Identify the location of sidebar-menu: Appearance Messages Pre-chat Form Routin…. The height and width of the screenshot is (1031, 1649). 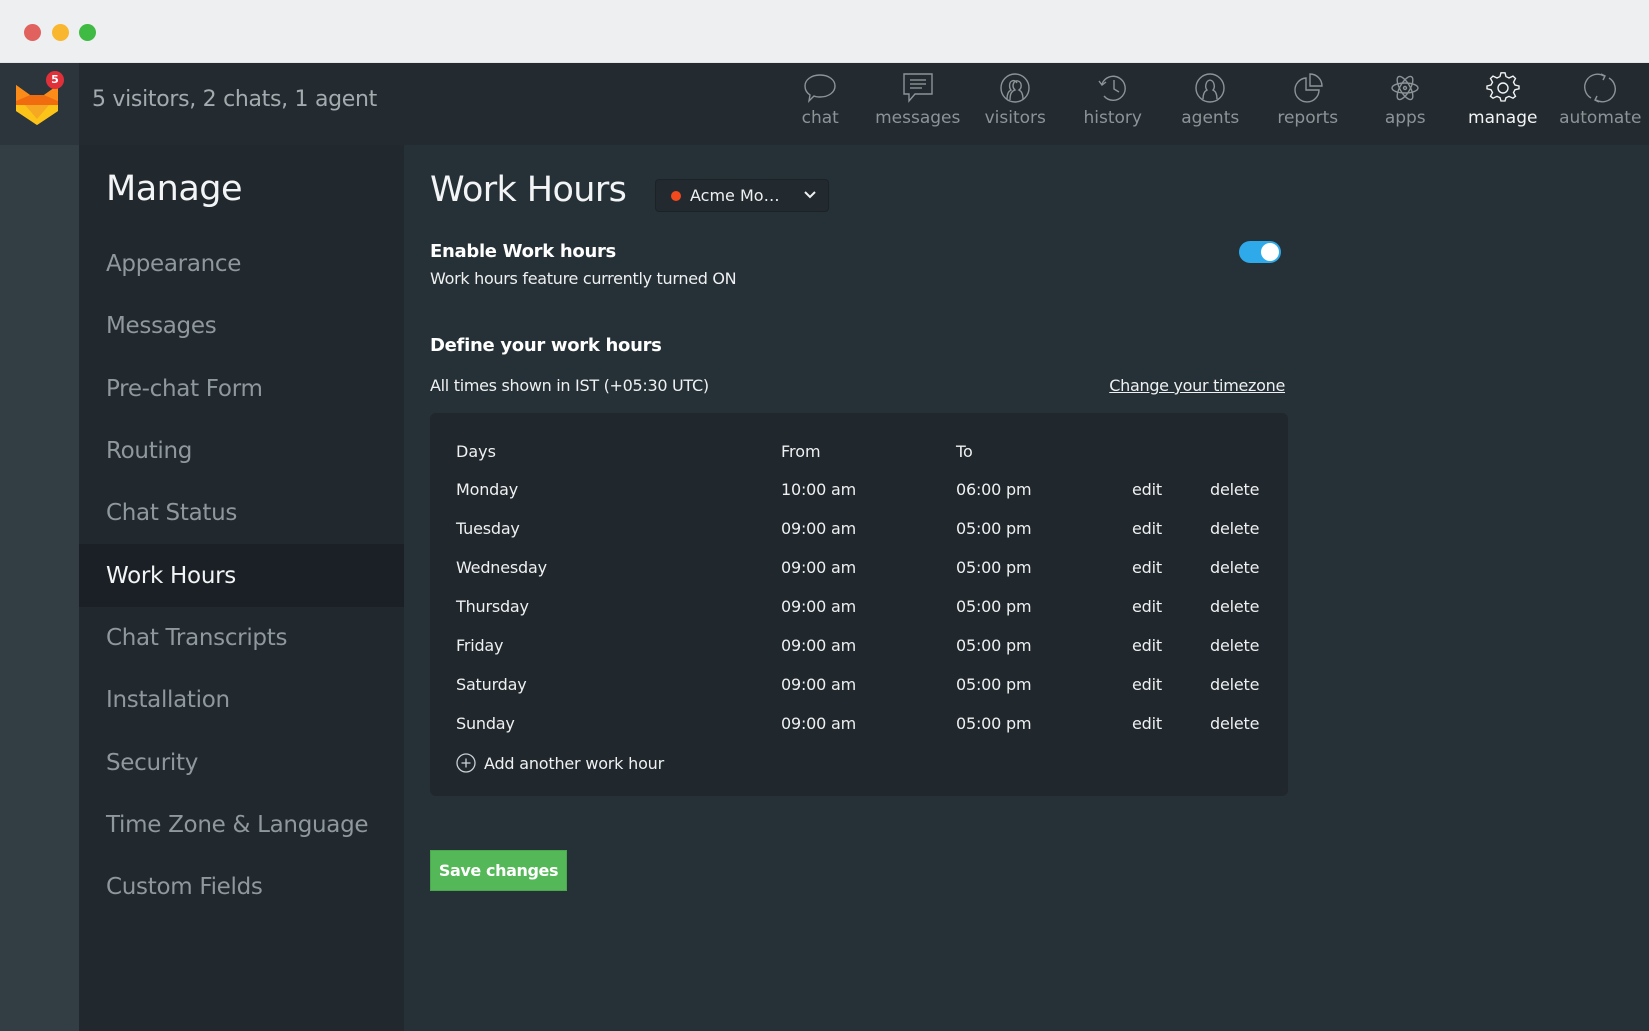
(241, 575).